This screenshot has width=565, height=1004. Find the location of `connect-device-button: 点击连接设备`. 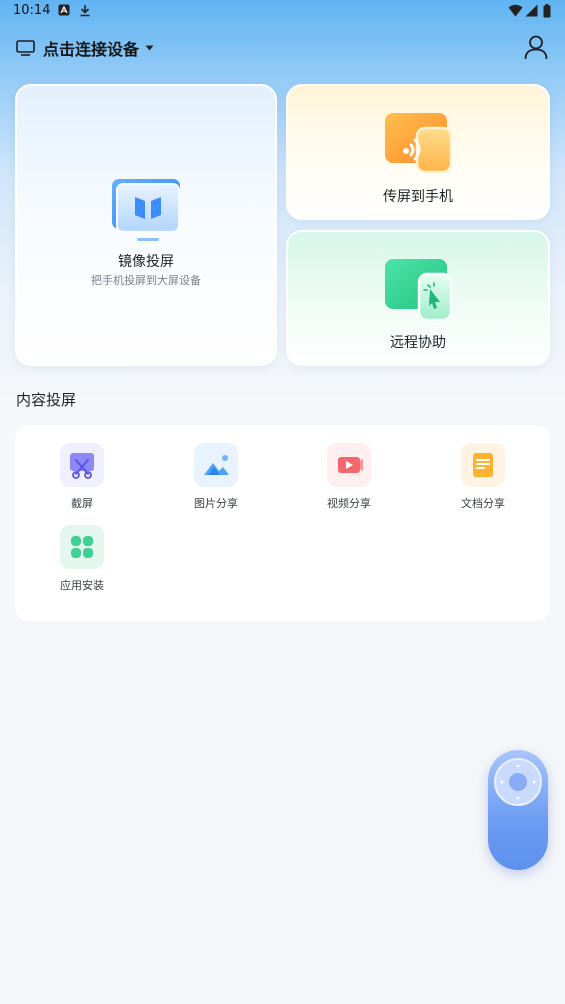

connect-device-button: 点击连接设备 is located at coordinates (85, 48).